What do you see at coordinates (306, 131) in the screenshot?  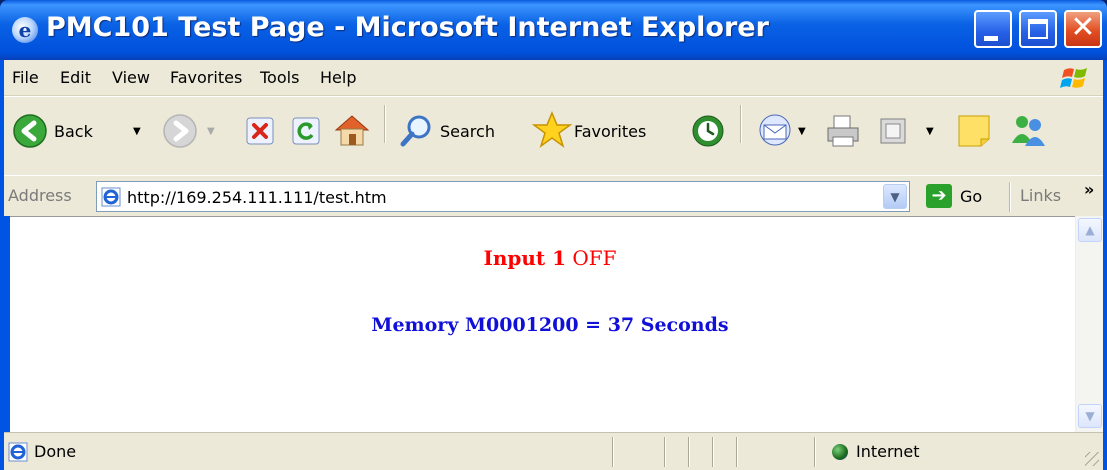 I see `refresh-icon` at bounding box center [306, 131].